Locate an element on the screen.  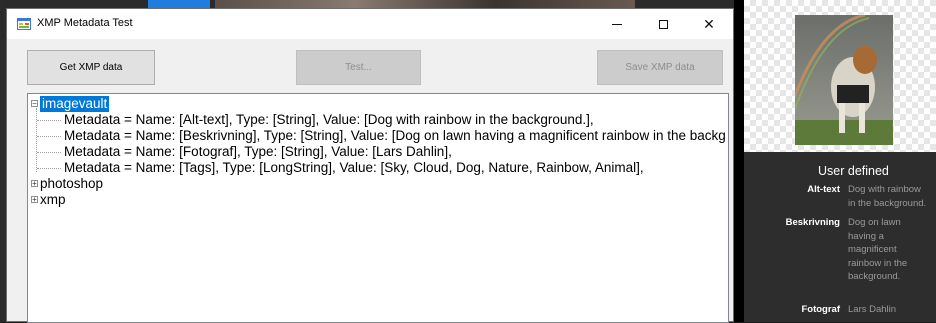
maximize-button is located at coordinates (663, 24).